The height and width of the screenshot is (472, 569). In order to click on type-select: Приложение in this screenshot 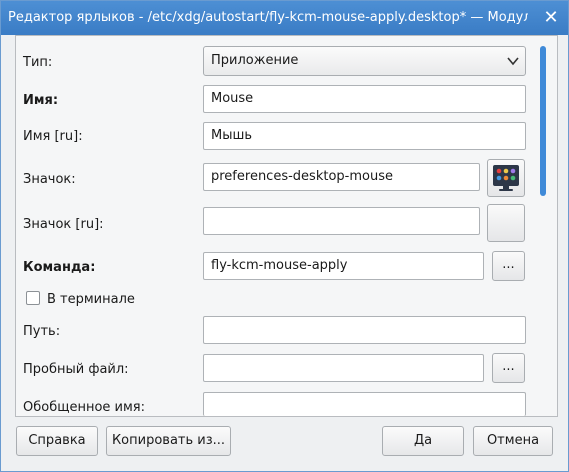, I will do `click(364, 61)`.